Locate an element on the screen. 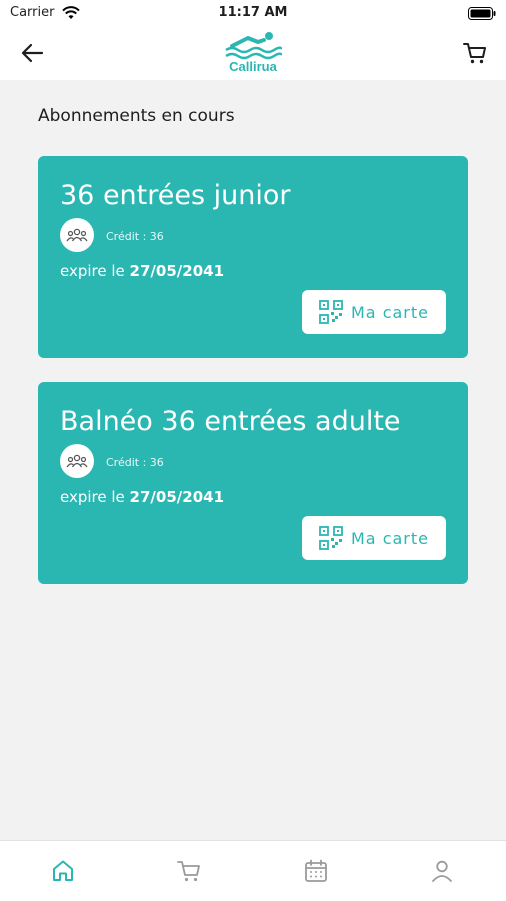 This screenshot has height=901, width=506. app-header: Callirua is located at coordinates (253, 54).